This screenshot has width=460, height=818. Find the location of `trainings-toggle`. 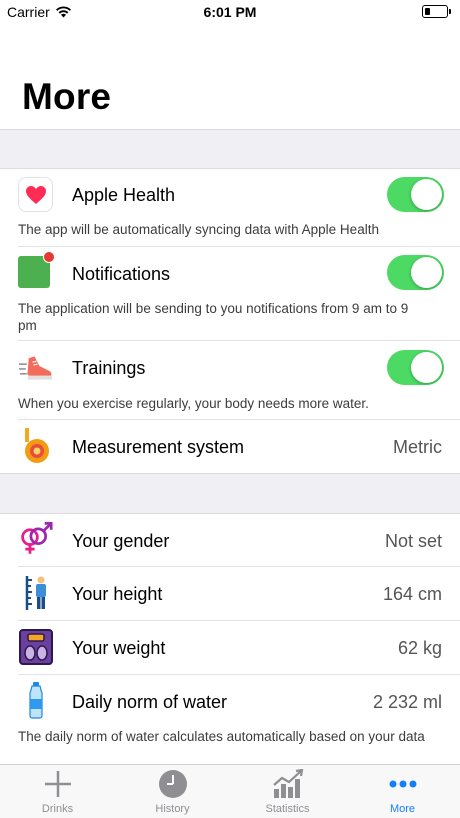

trainings-toggle is located at coordinates (415, 367).